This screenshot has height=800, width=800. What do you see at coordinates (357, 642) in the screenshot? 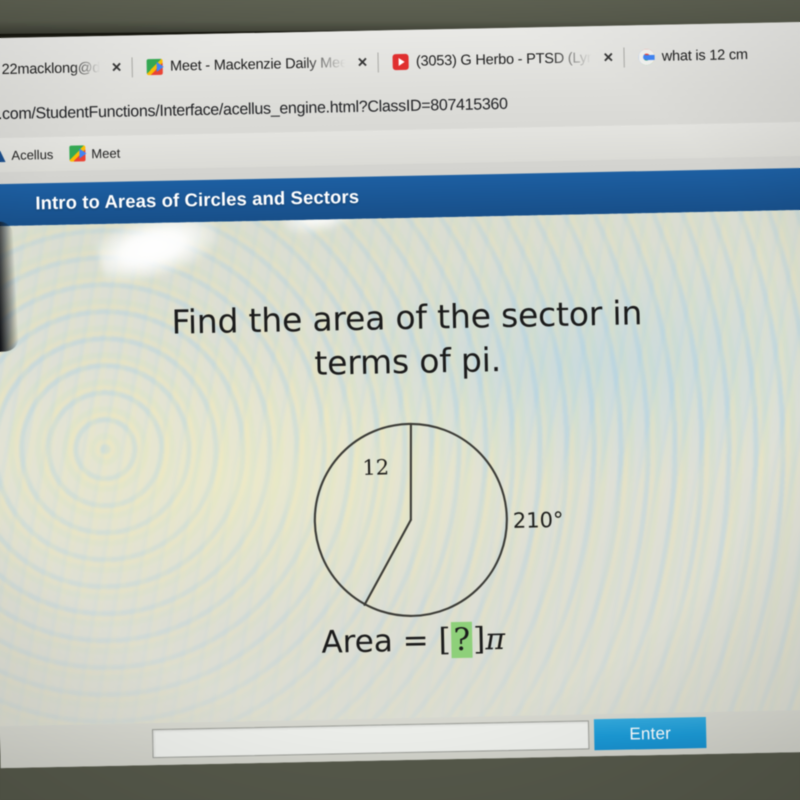
I see `answer-label: Area` at bounding box center [357, 642].